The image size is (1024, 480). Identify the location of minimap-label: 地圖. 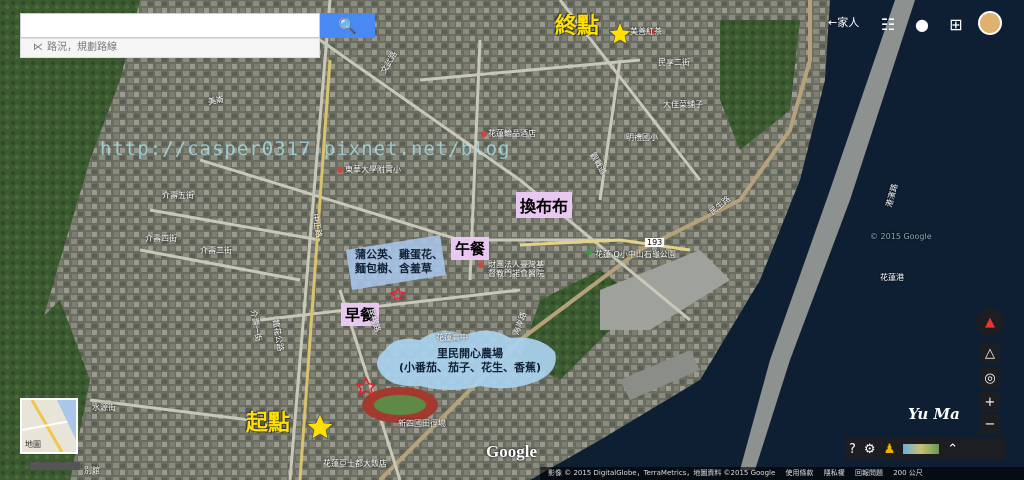
(33, 444).